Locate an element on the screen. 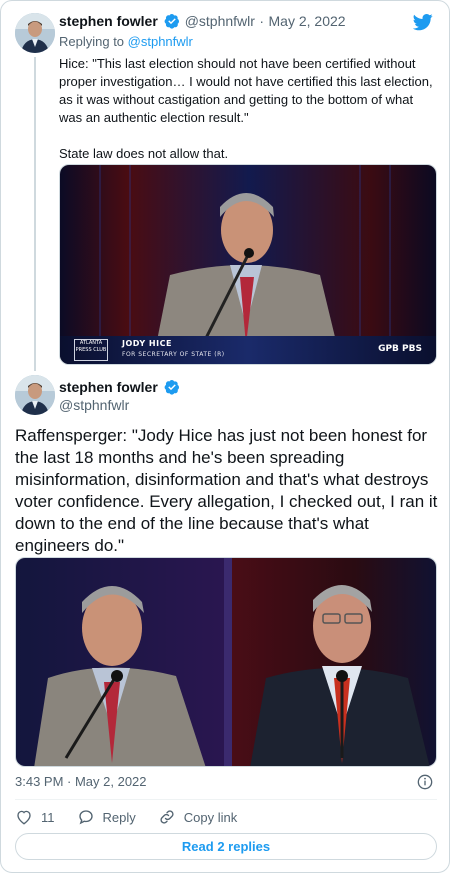  twitter-bird-icon is located at coordinates (423, 22).